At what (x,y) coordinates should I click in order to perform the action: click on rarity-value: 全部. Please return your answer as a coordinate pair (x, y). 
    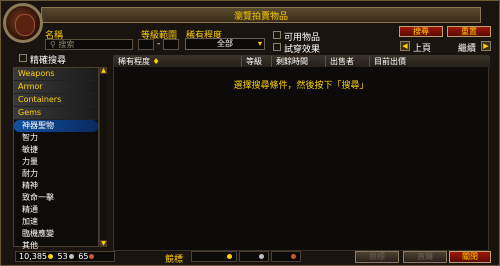
    Looking at the image, I should click on (225, 43).